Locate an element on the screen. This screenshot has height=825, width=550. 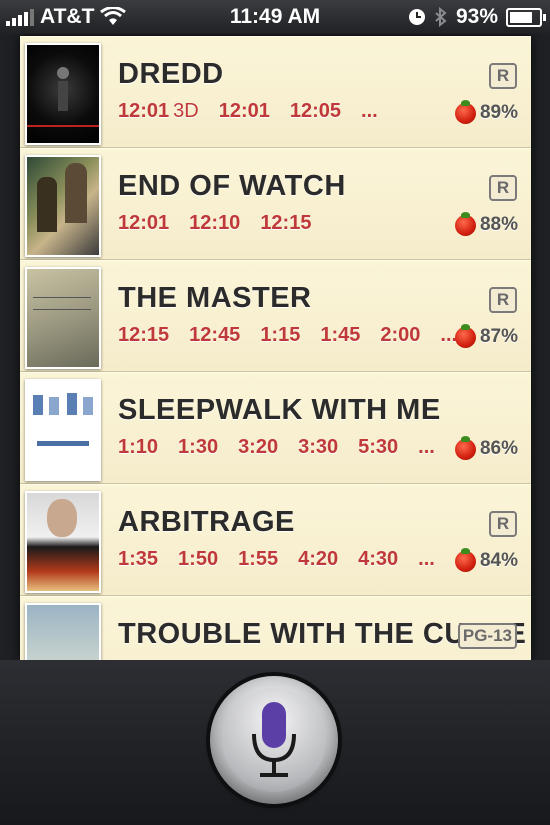
showtimes: 12:01 12:10 12:15 is located at coordinates (214, 223).